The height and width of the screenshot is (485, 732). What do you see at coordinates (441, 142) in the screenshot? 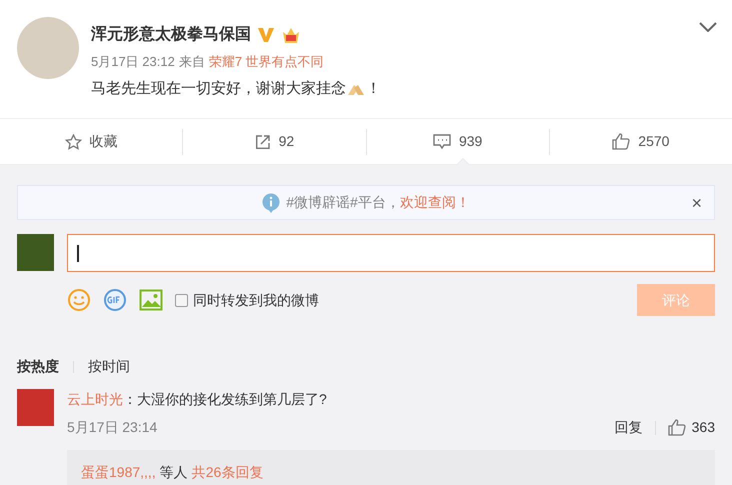
I see `comment-icon` at bounding box center [441, 142].